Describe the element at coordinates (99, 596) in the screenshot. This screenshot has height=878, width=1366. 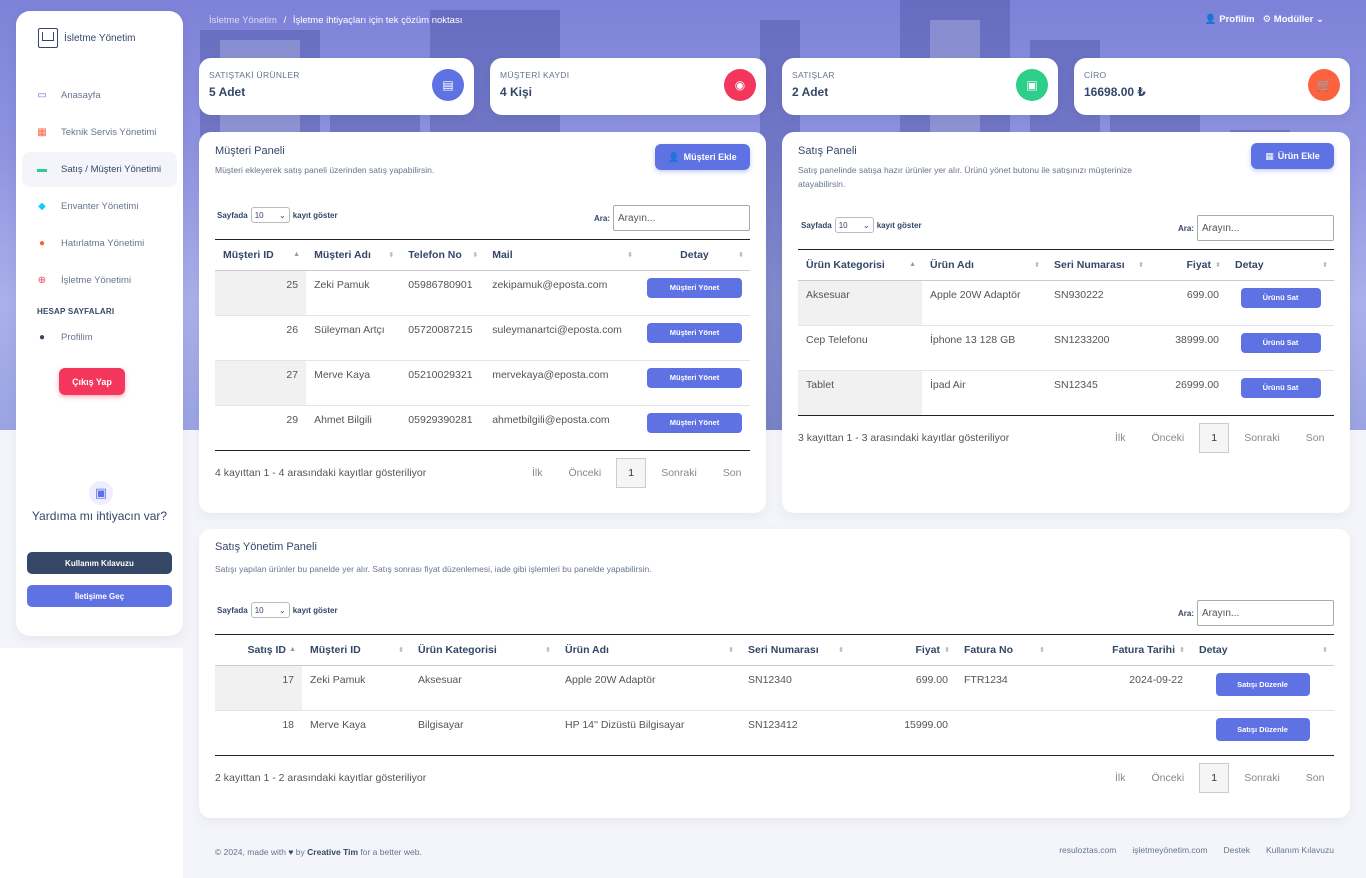
I see `contact-button: İletişime Geç` at that location.